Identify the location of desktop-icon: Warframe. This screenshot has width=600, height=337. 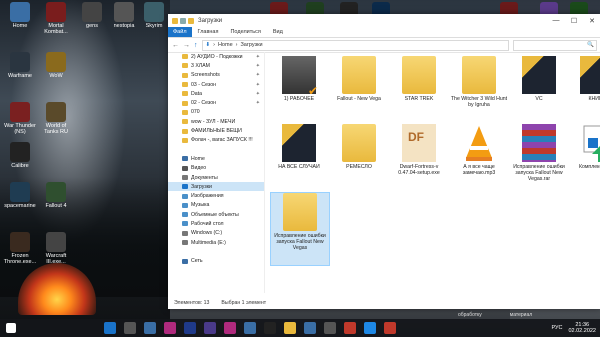
(20, 65).